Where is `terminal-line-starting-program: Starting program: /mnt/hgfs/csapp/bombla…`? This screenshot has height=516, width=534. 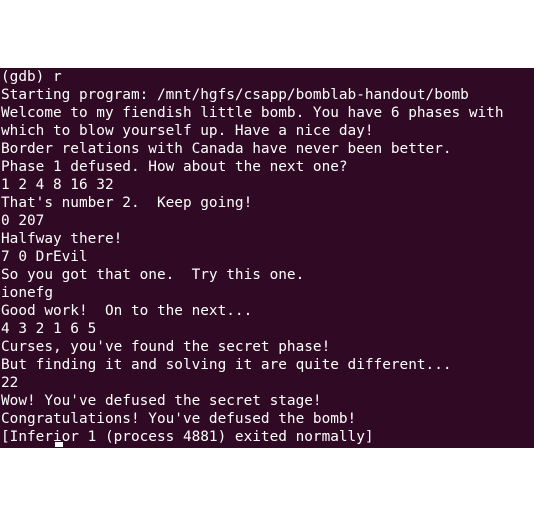
terminal-line-starting-program: Starting program: /mnt/hgfs/csapp/bombla… is located at coordinates (235, 95).